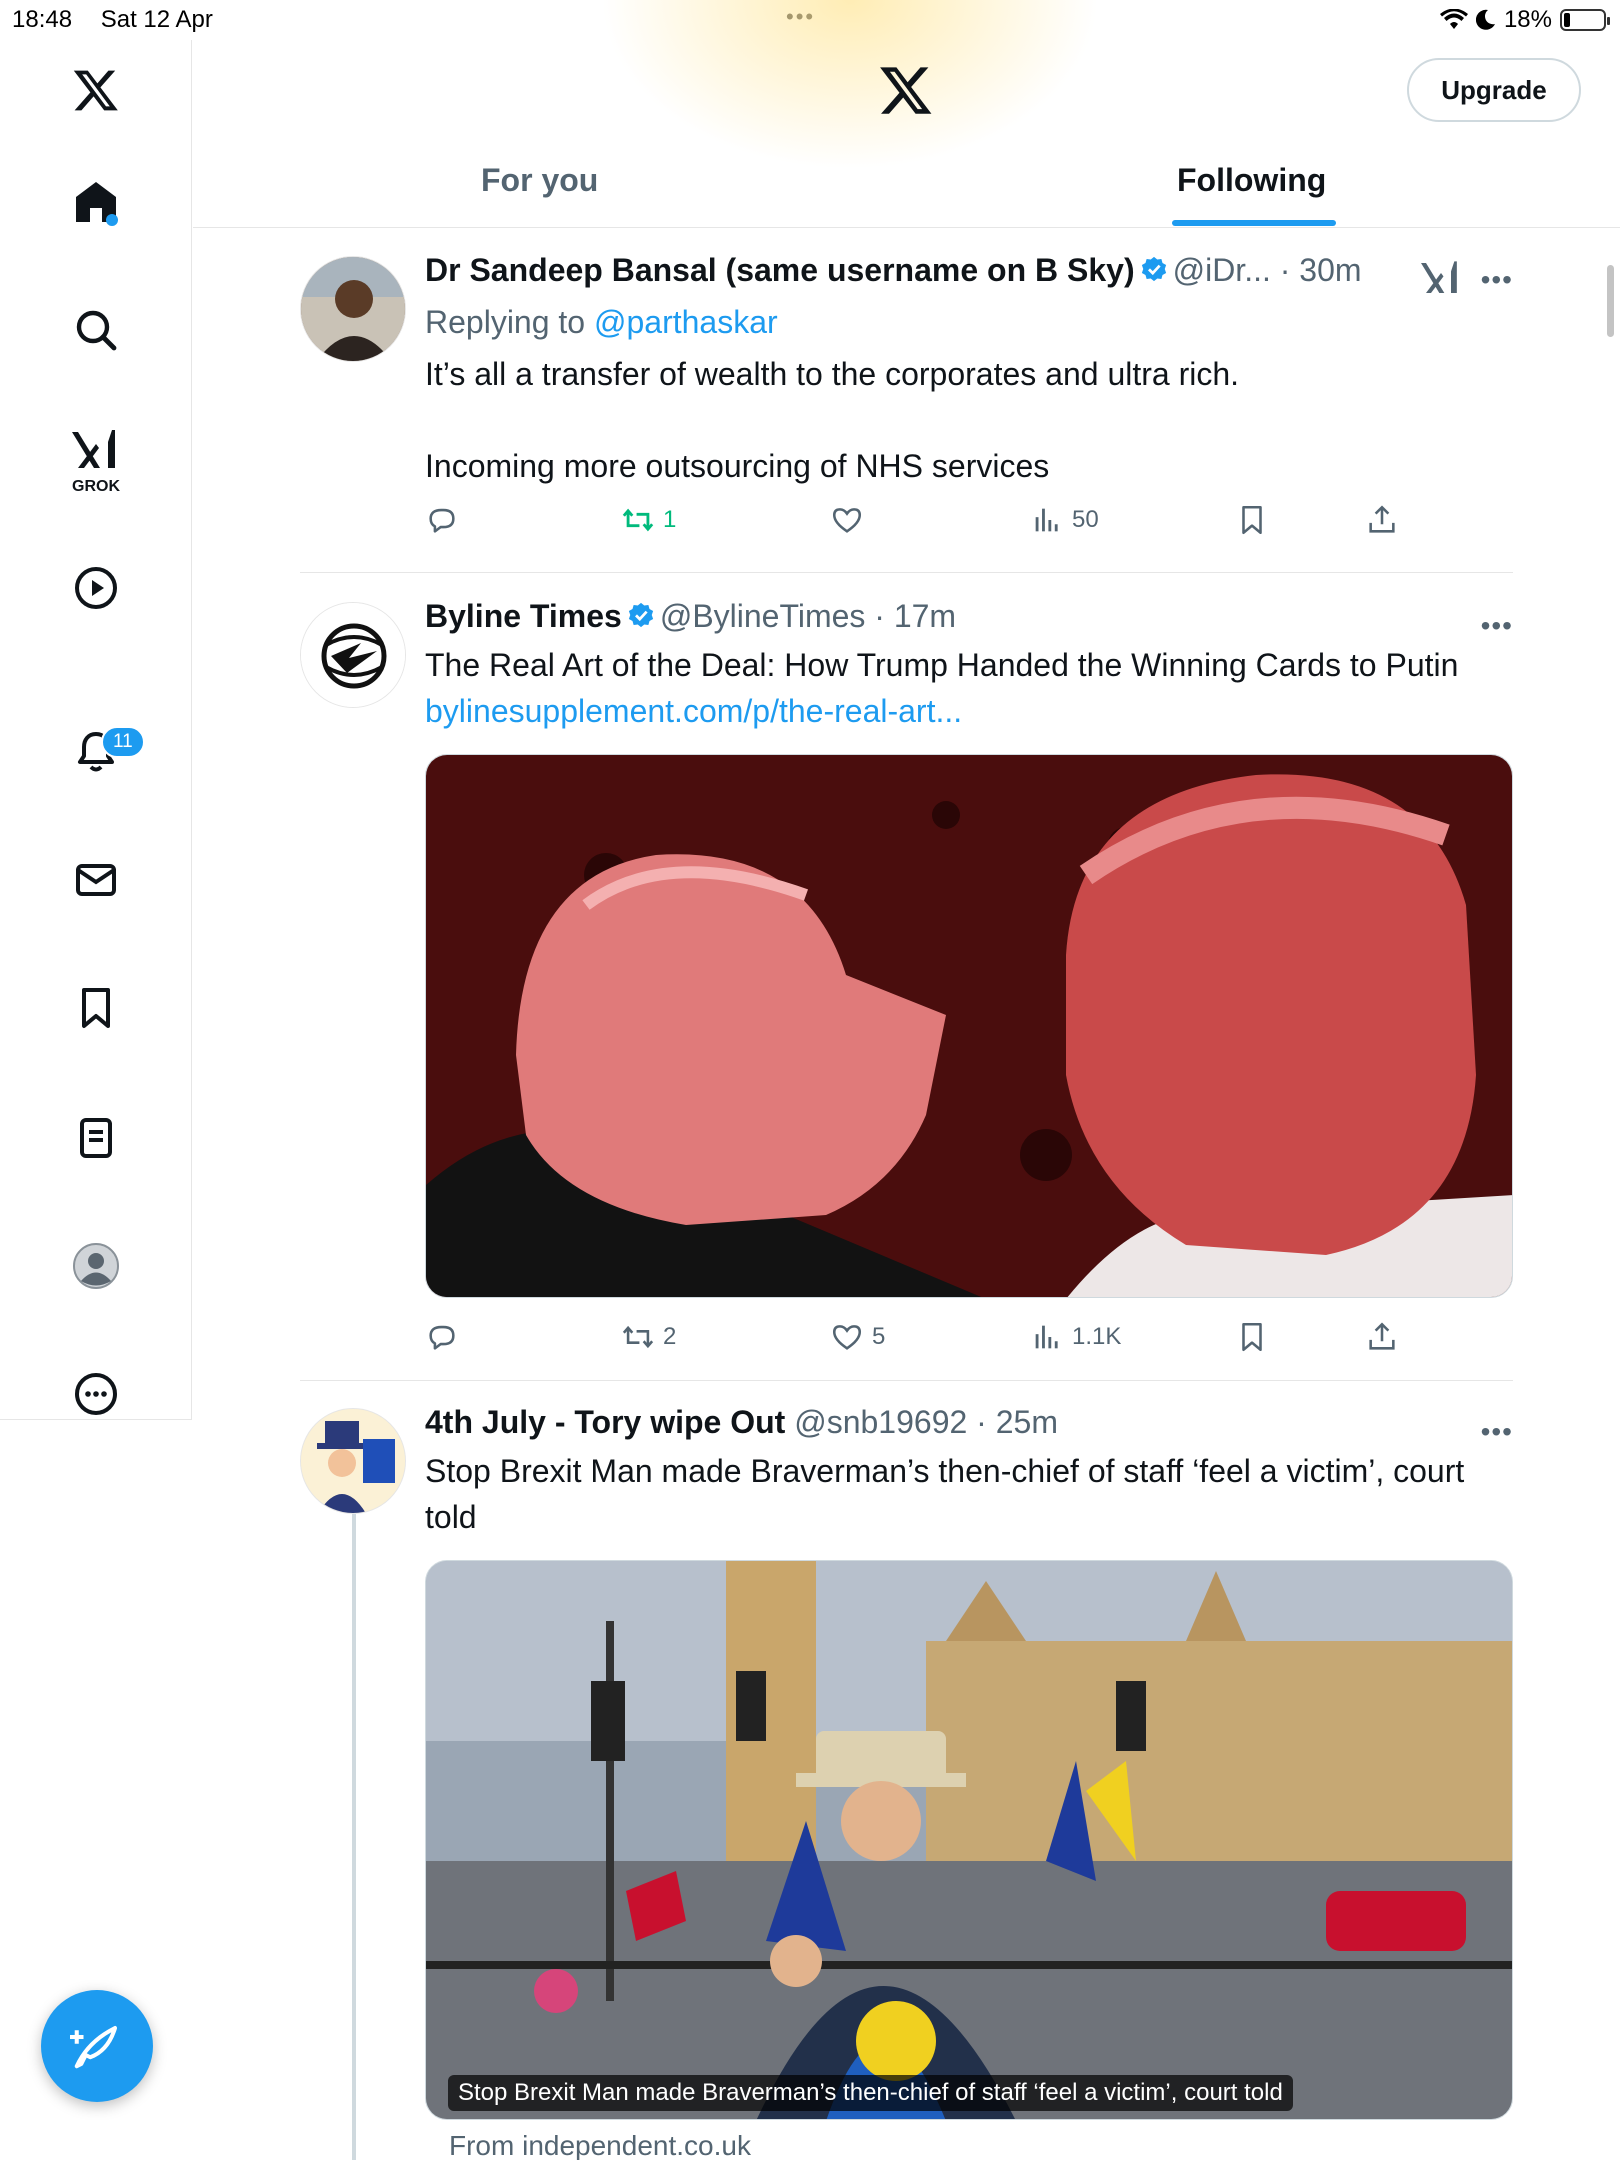 This screenshot has width=1620, height=2160. I want to click on battery-percent: 18%, so click(1527, 19).